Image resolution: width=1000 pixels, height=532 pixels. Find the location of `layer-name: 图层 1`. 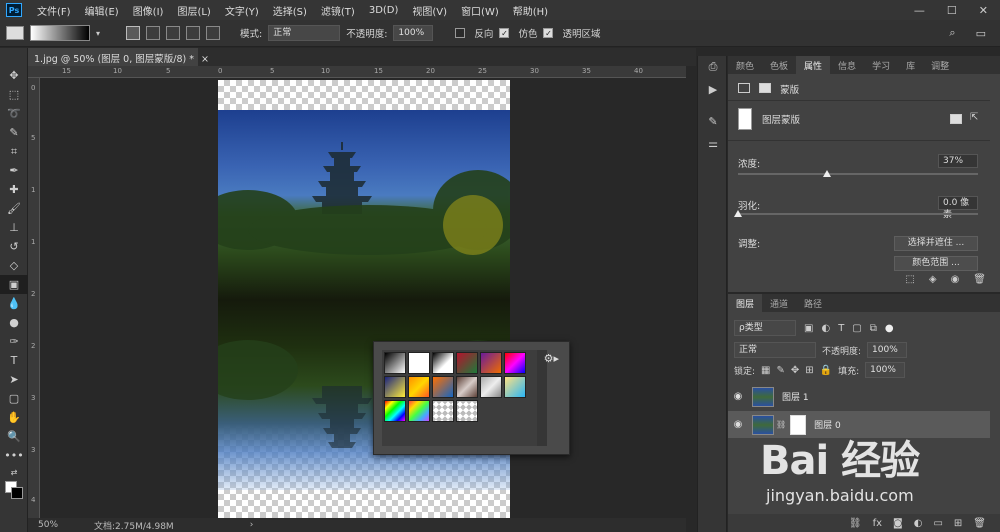

layer-name: 图层 1 is located at coordinates (795, 396).